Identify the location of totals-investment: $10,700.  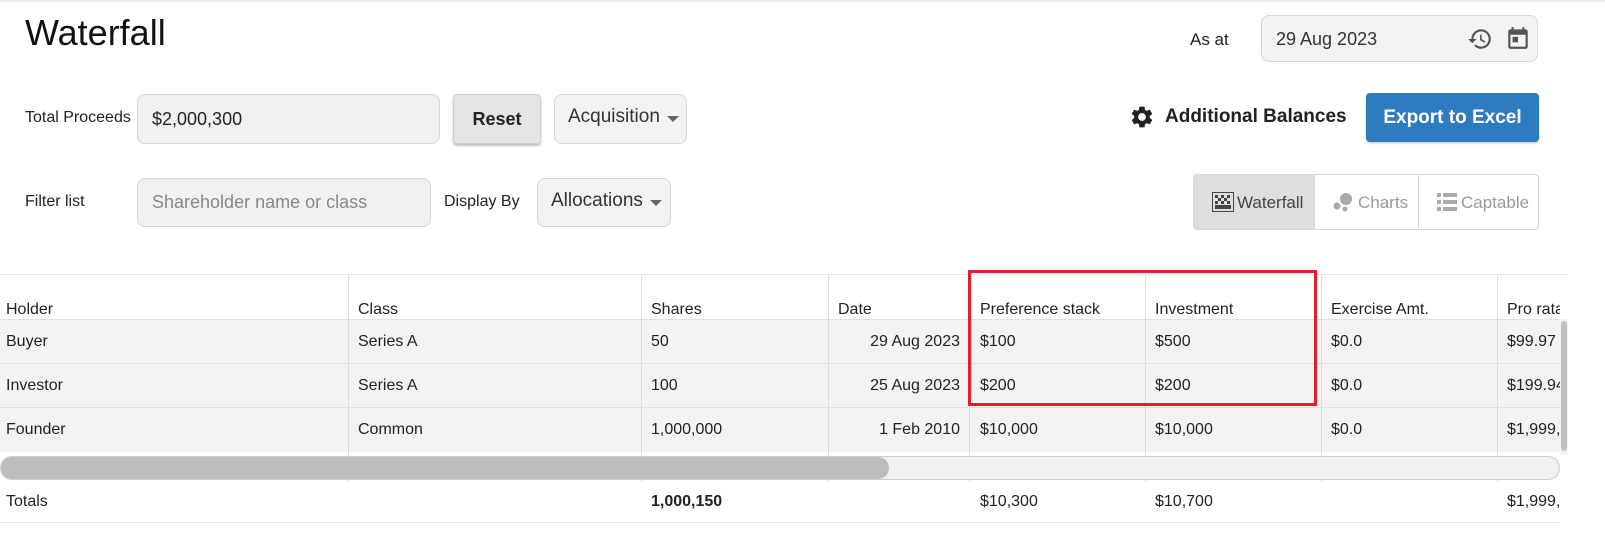
(1184, 501).